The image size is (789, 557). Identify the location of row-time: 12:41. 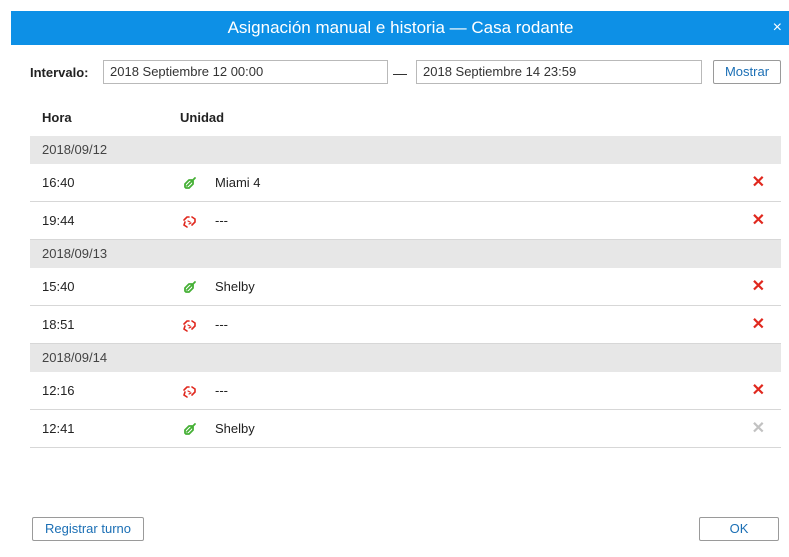
(58, 428).